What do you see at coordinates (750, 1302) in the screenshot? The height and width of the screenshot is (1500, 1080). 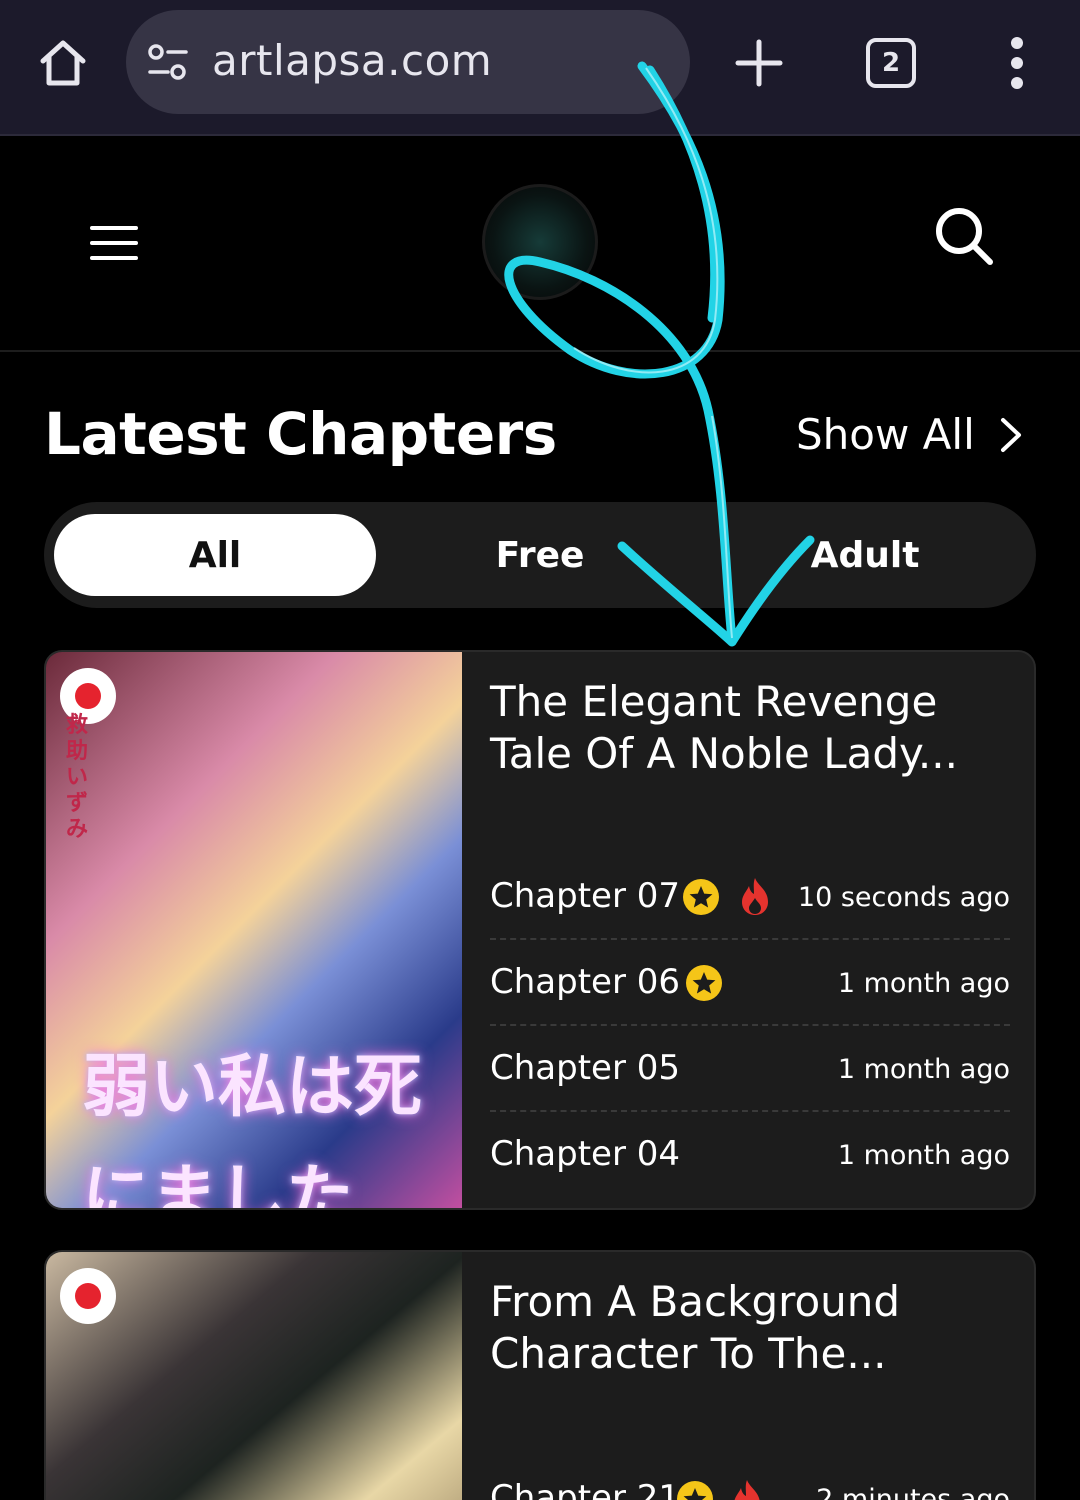 I see `series-title-line: From A Background` at bounding box center [750, 1302].